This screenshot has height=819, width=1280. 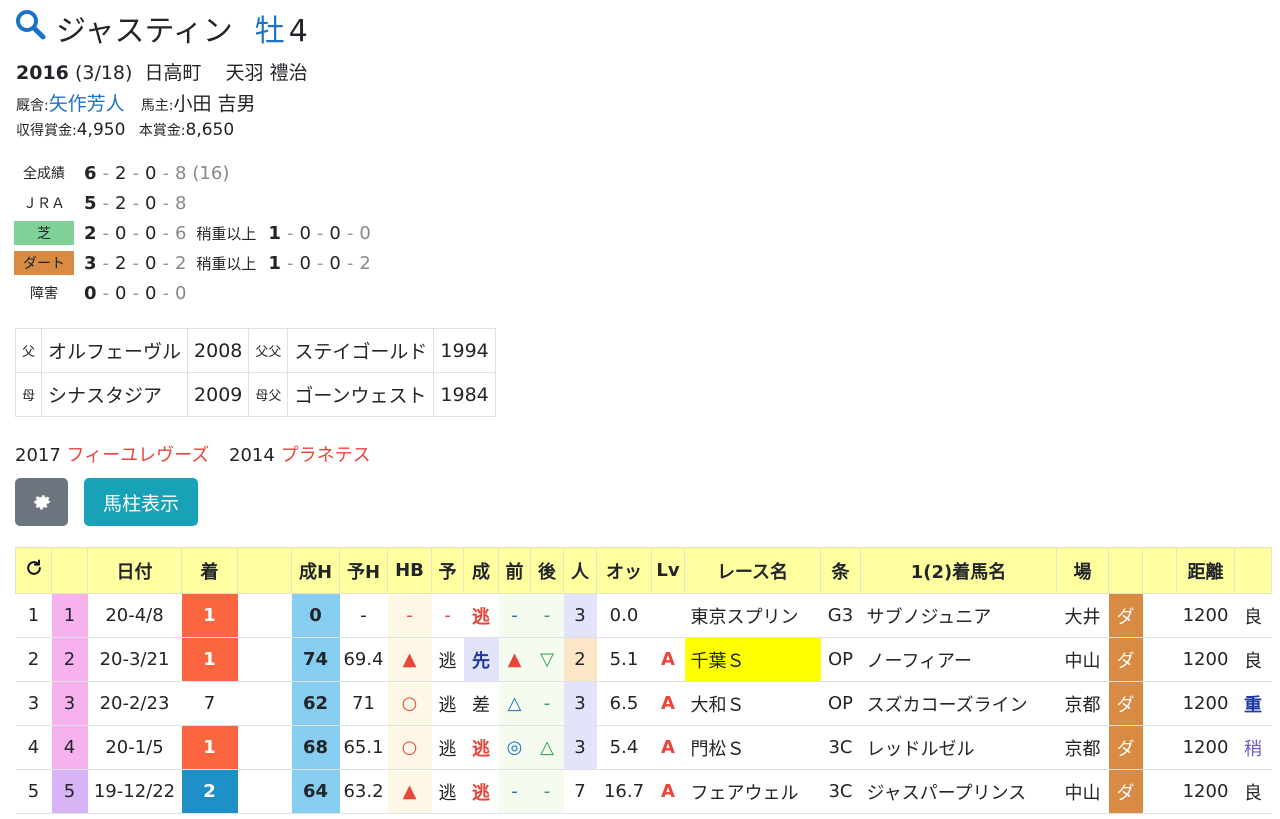 What do you see at coordinates (481, 659) in the screenshot?
I see `sei-style: 先` at bounding box center [481, 659].